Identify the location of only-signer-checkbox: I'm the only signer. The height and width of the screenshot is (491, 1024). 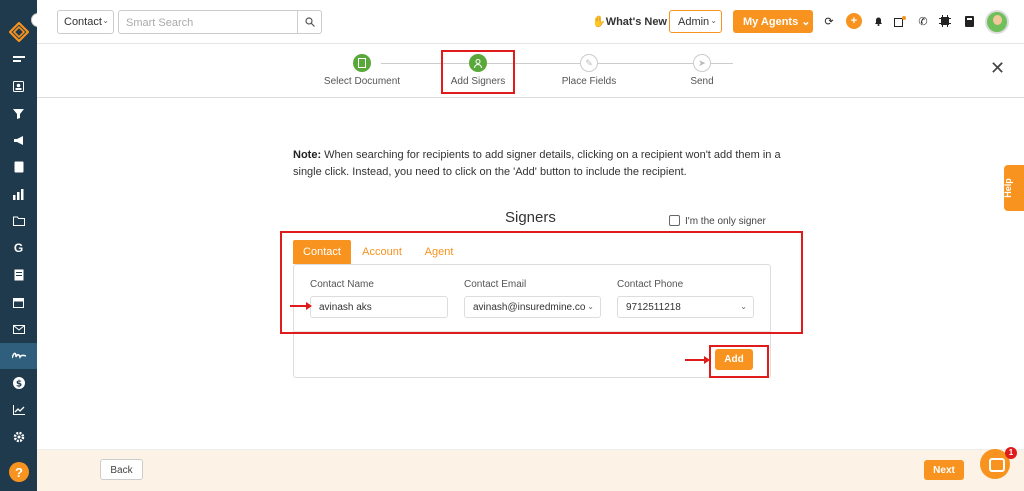
(717, 221).